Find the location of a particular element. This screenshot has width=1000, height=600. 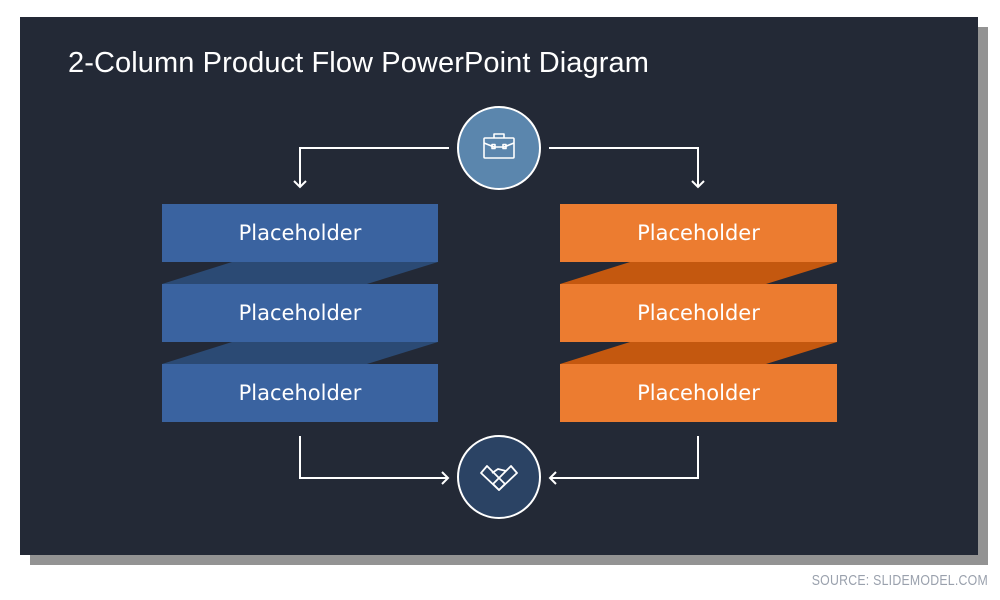

arrow-top-right is located at coordinates (624, 167).